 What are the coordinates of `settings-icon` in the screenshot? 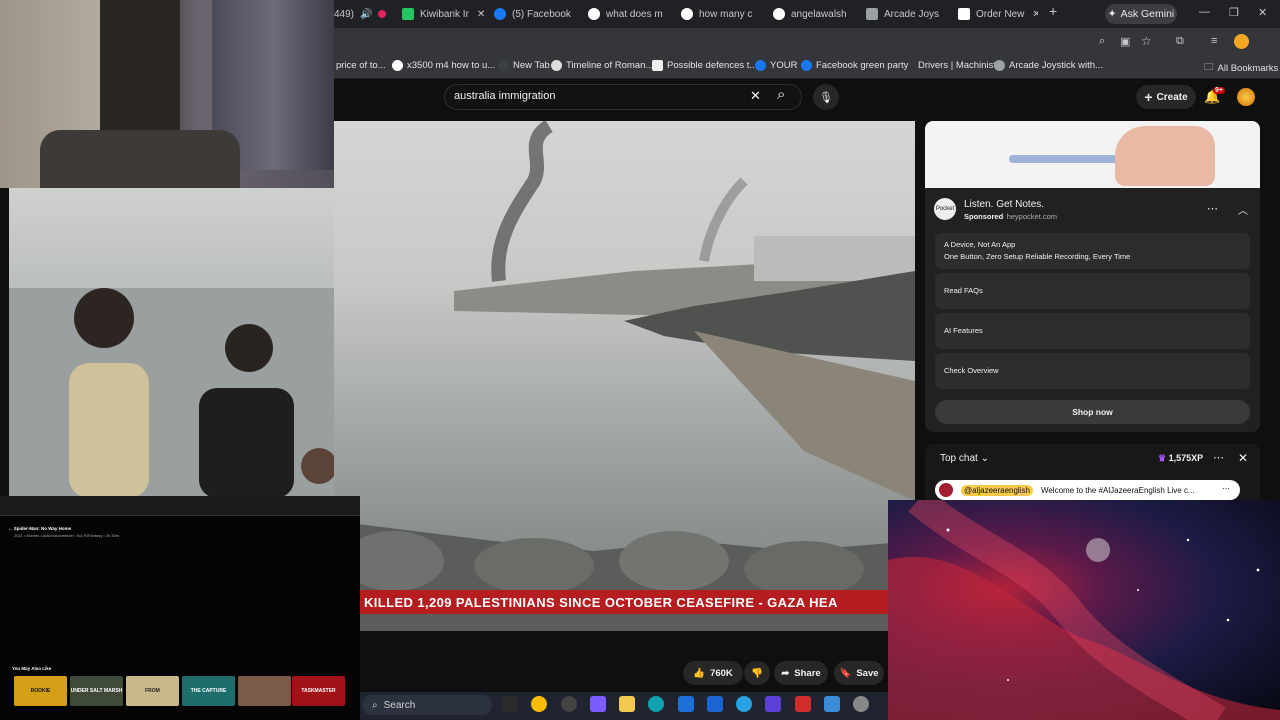 It's located at (861, 704).